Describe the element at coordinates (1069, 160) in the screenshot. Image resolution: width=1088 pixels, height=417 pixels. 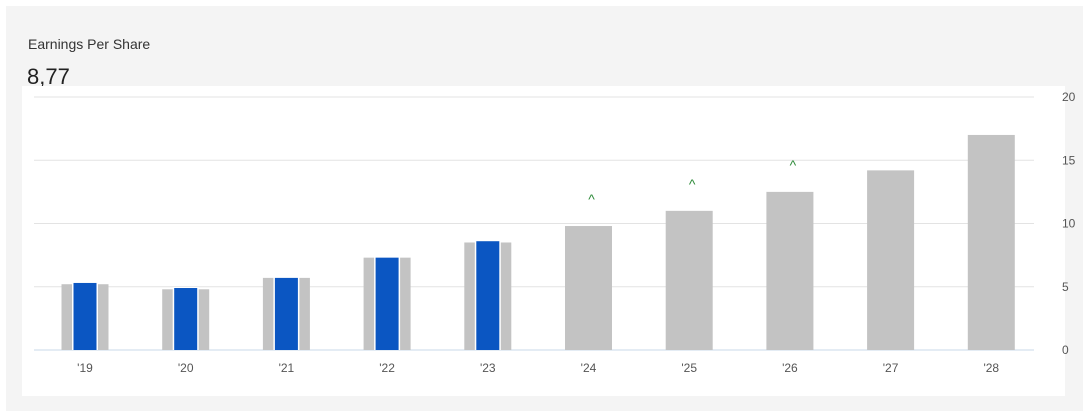
I see `y-tick-label: 15` at that location.